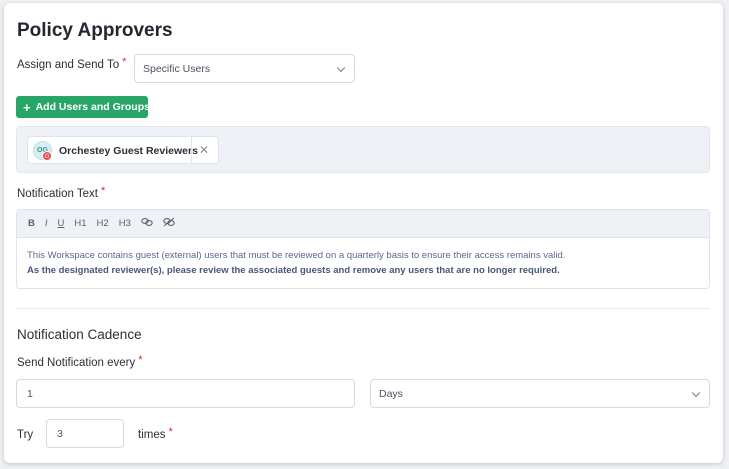 This screenshot has width=729, height=469. What do you see at coordinates (244, 68) in the screenshot?
I see `assign-select: Specific Users` at bounding box center [244, 68].